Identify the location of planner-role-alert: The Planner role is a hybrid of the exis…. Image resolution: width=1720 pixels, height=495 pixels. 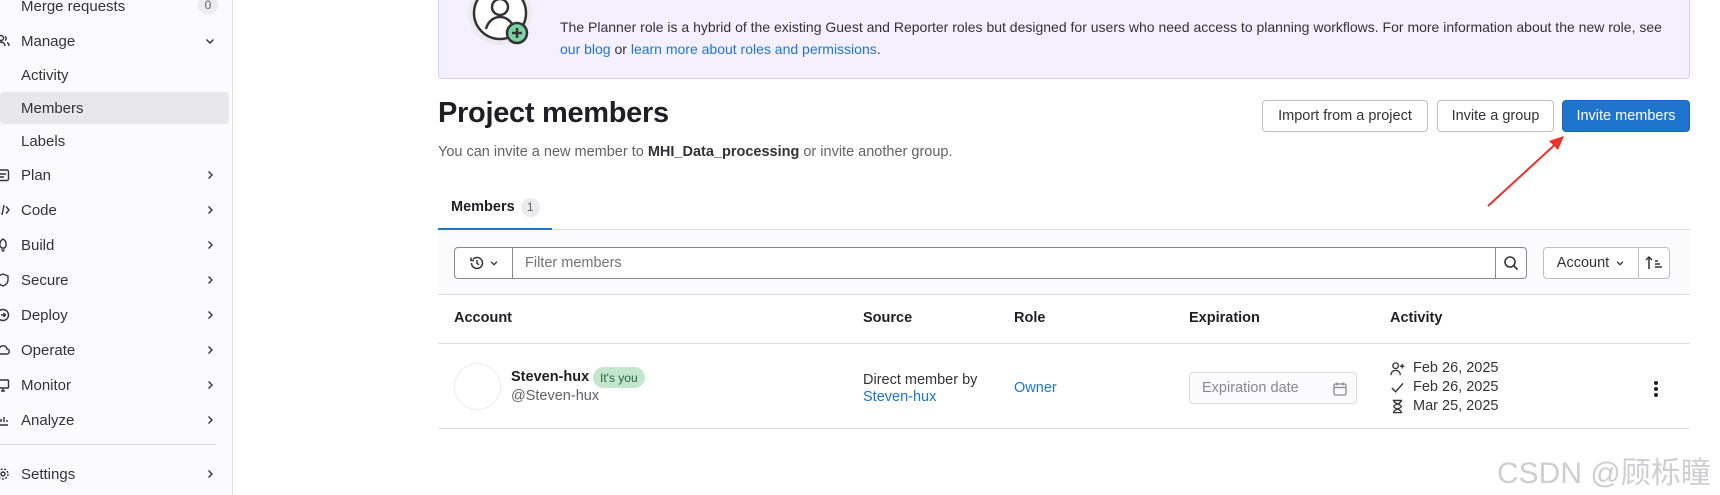
(1064, 39).